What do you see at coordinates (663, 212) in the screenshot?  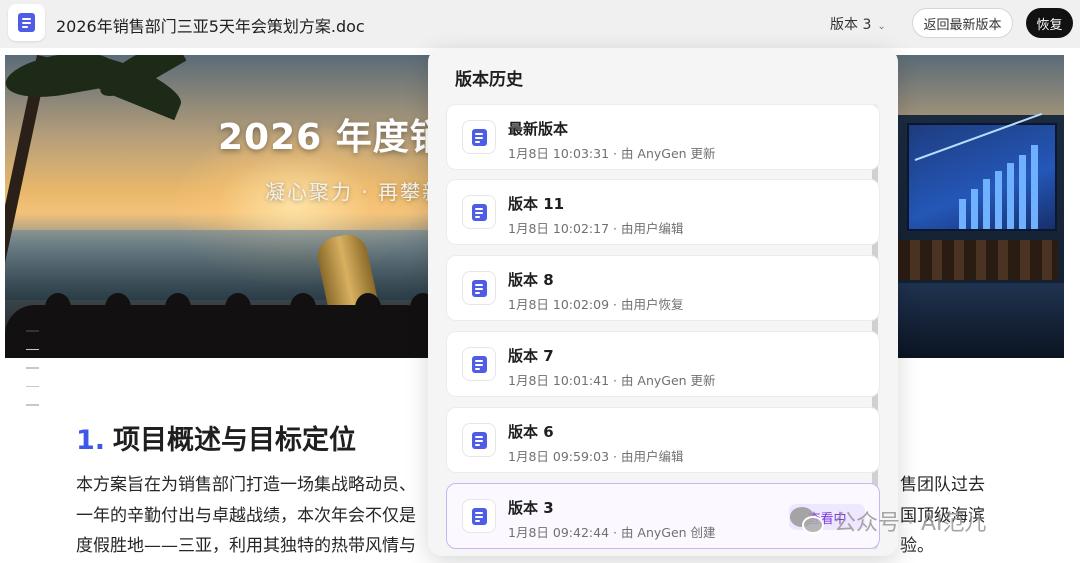 I see `version-item: 版本 11 1月8日 10:02:17 · 由用户编辑` at bounding box center [663, 212].